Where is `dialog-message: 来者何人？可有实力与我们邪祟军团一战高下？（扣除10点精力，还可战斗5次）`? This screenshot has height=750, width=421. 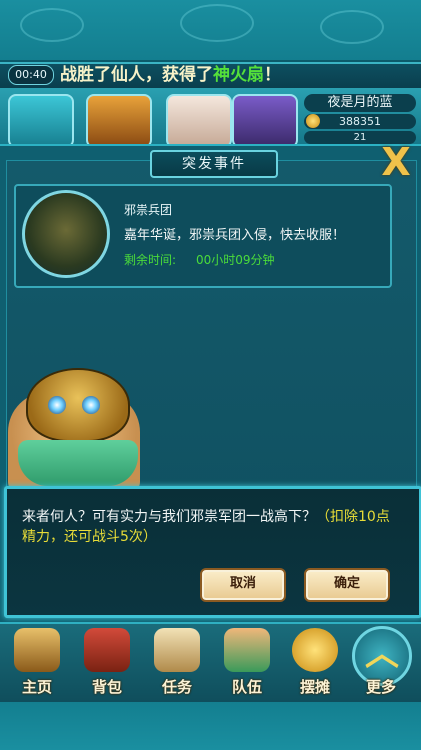
dialog-message: 来者何人？可有实力与我们邪祟军团一战高下？（扣除10点精力，还可战斗5次） is located at coordinates (212, 527).